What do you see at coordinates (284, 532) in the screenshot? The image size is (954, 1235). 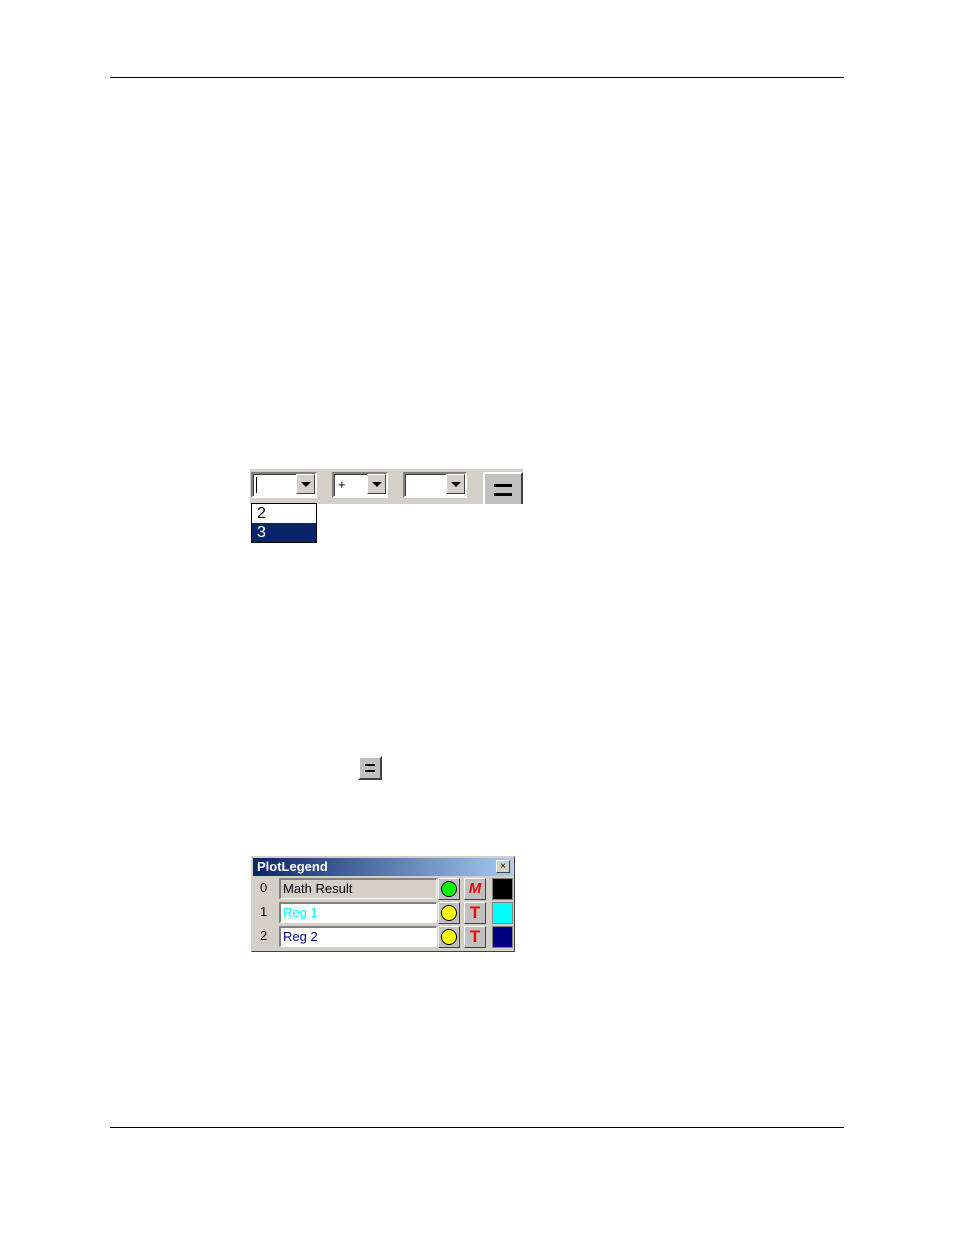 I see `dropdown-option-selected: 3` at bounding box center [284, 532].